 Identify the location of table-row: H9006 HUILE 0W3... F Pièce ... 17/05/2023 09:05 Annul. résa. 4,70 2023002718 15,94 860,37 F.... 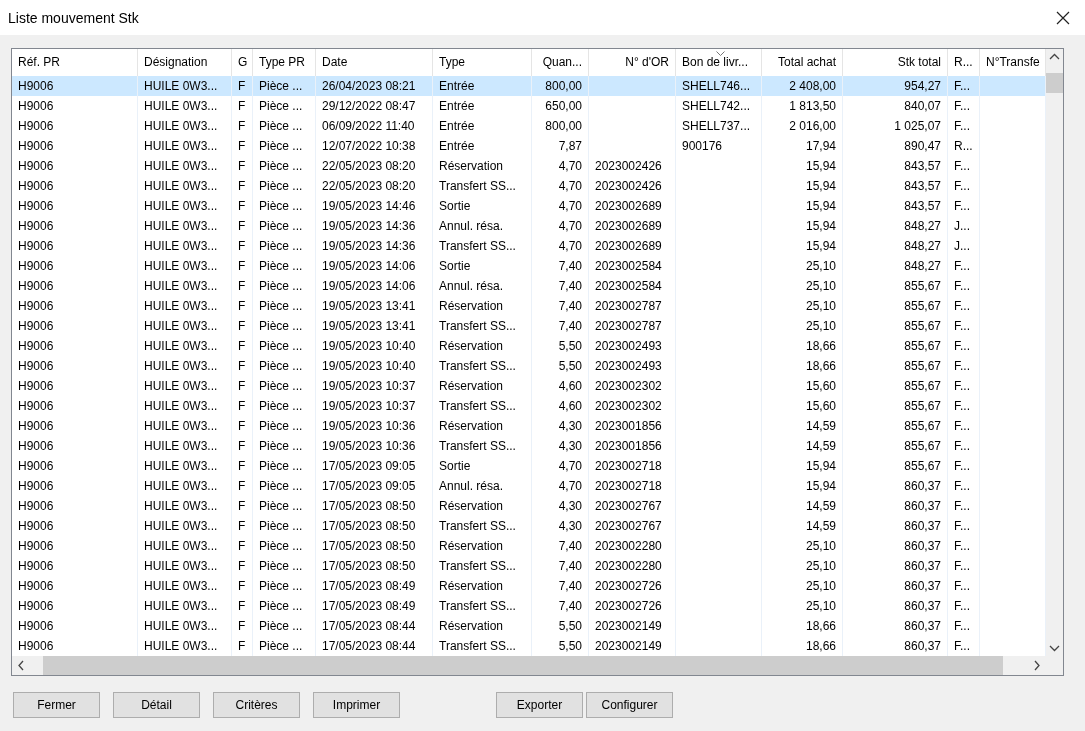
(529, 486).